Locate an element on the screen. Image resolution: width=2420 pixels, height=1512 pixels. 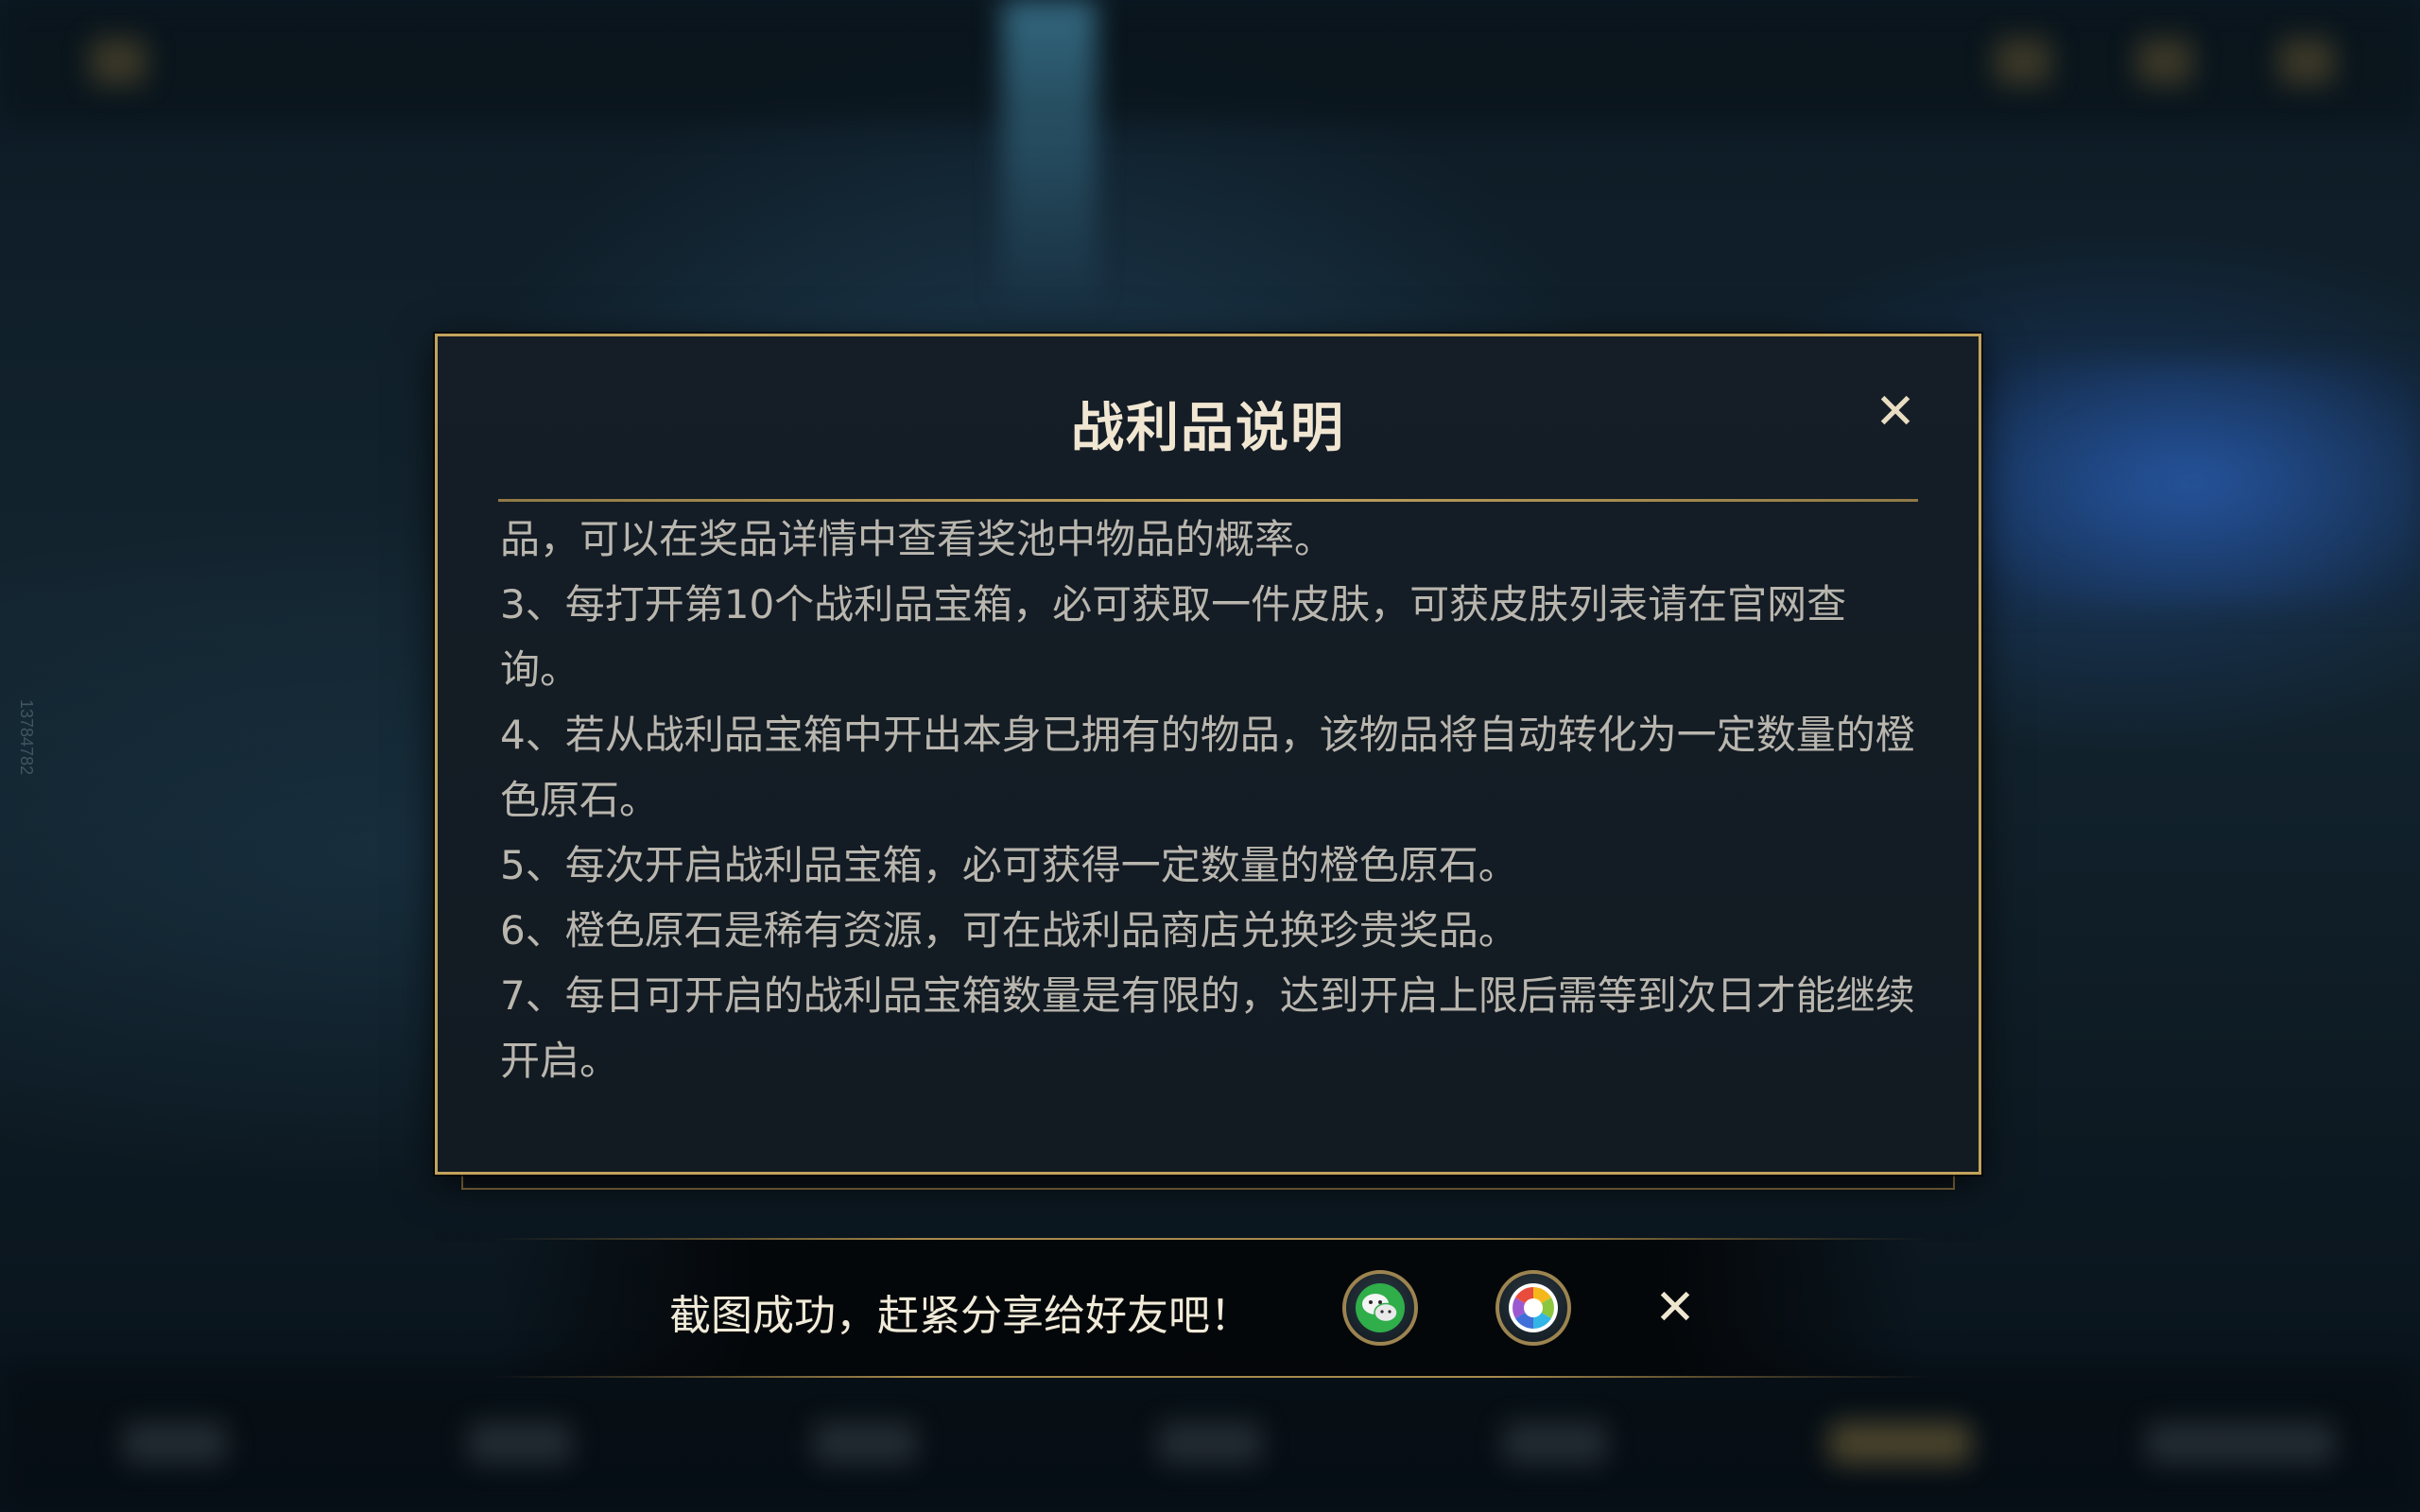
wechat-icon is located at coordinates (1381, 1307).